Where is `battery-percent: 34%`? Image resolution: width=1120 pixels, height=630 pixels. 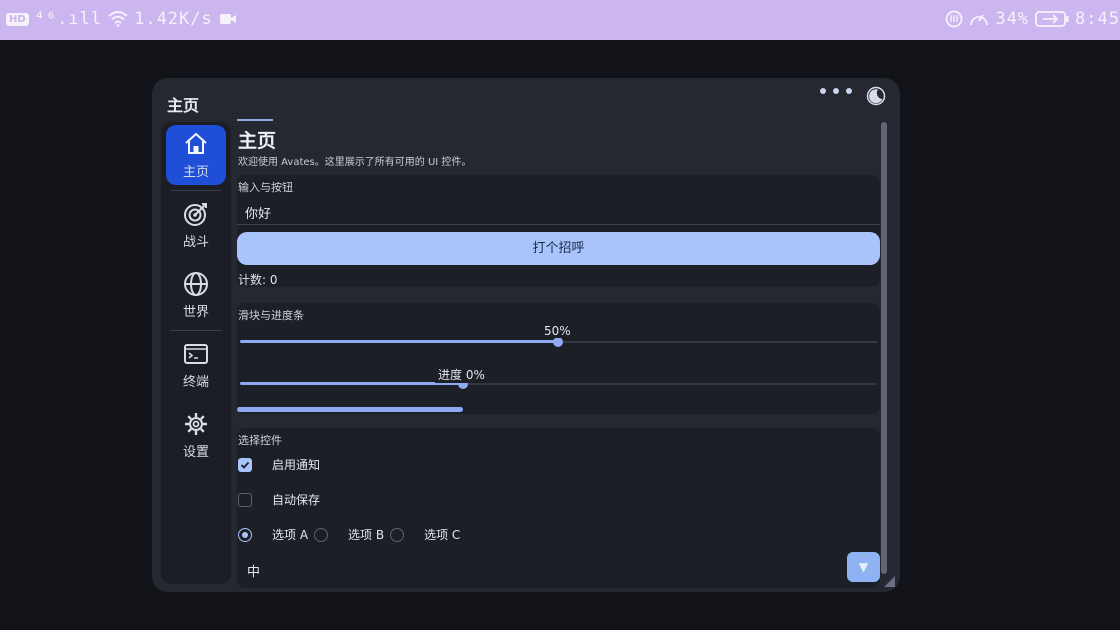 battery-percent: 34% is located at coordinates (1012, 19).